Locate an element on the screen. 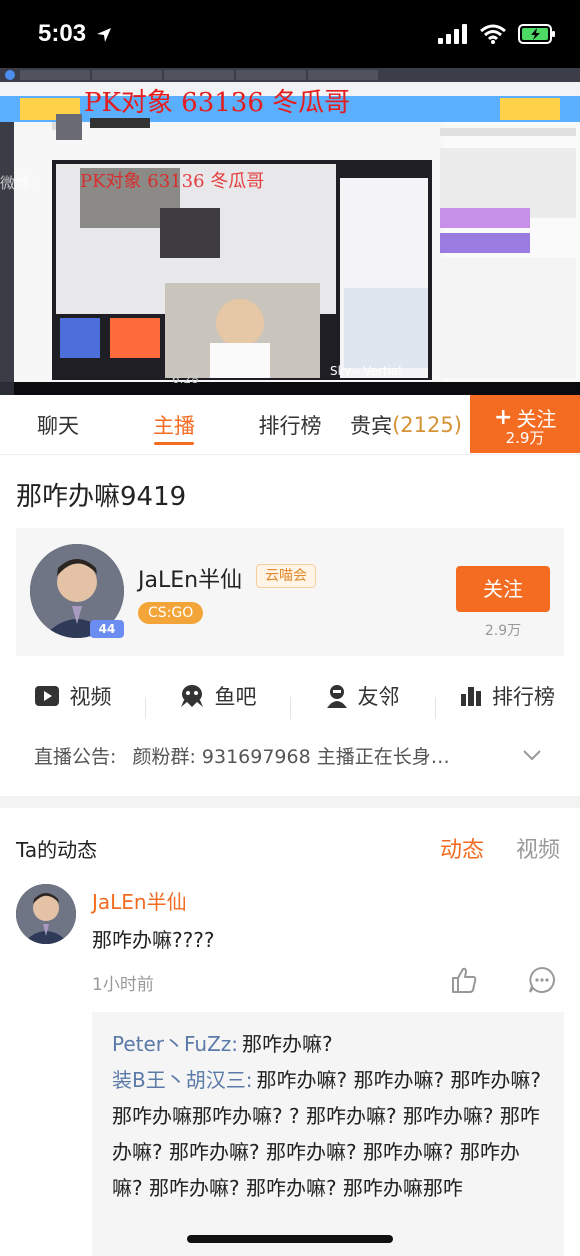 The height and width of the screenshot is (1256, 580). anchor-level: 44 is located at coordinates (107, 629).